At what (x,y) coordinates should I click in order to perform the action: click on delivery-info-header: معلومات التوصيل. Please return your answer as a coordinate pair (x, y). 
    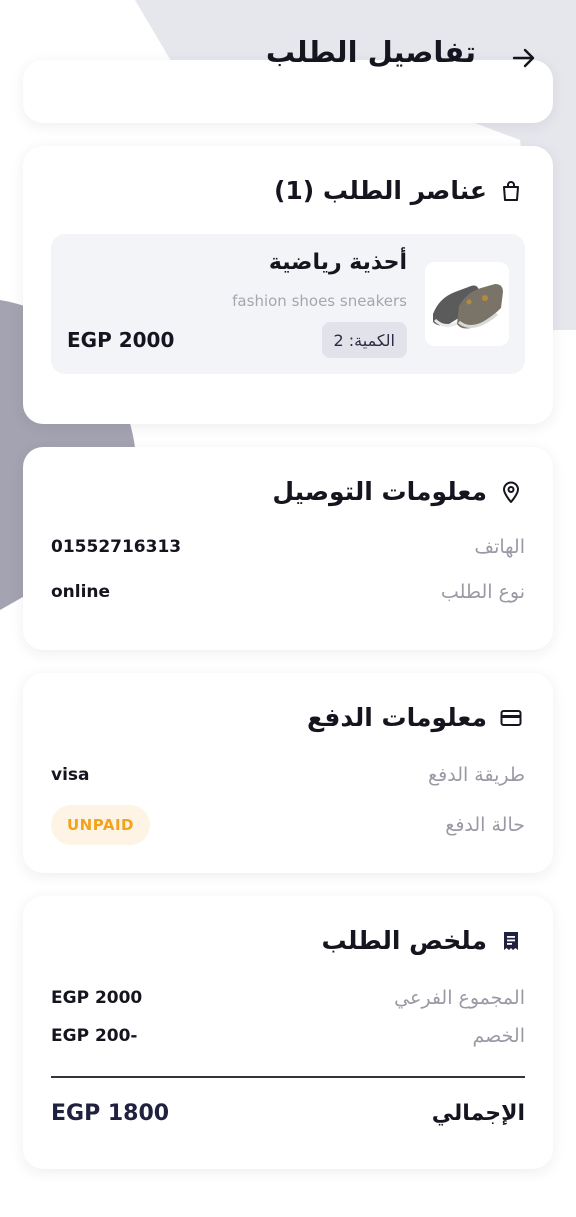
    Looking at the image, I should click on (397, 491).